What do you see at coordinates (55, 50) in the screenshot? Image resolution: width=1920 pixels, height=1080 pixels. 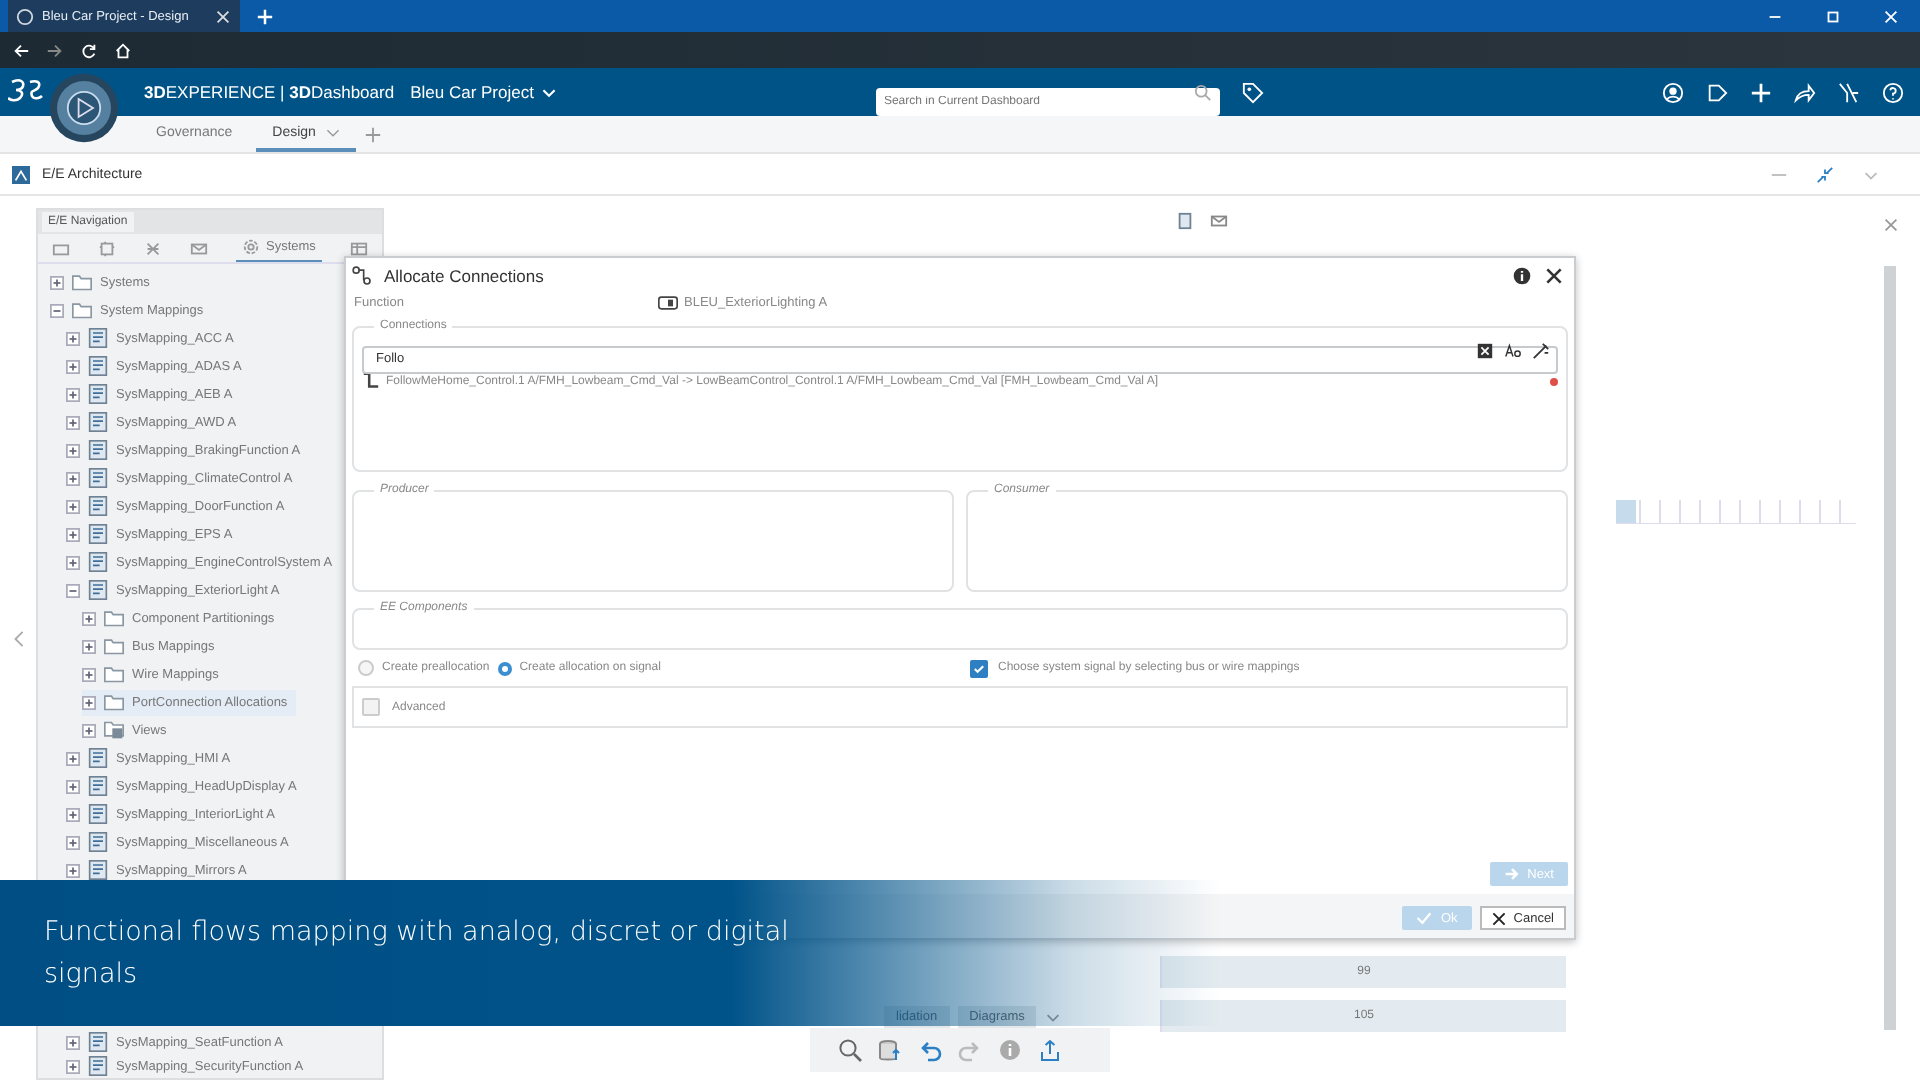 I see `forward-icon` at bounding box center [55, 50].